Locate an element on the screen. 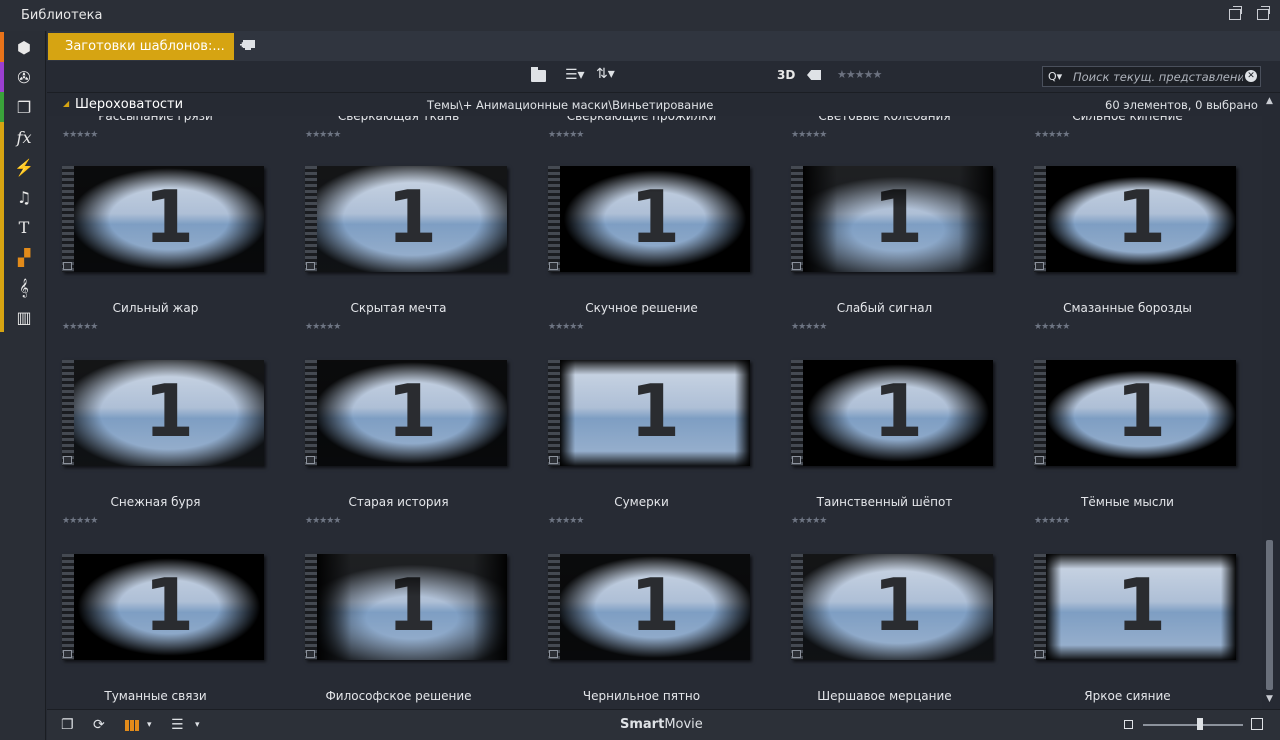  sidebar-item: ♫ is located at coordinates (23, 197).